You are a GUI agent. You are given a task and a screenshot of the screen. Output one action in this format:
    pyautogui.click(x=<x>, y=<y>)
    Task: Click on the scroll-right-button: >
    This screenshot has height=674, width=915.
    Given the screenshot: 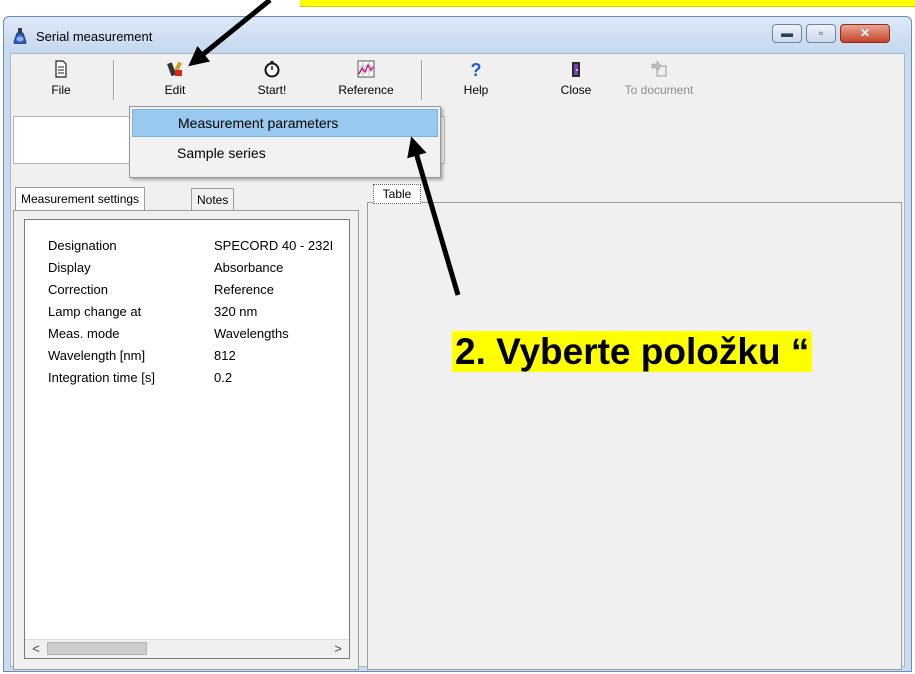 What is the action you would take?
    pyautogui.click(x=338, y=649)
    